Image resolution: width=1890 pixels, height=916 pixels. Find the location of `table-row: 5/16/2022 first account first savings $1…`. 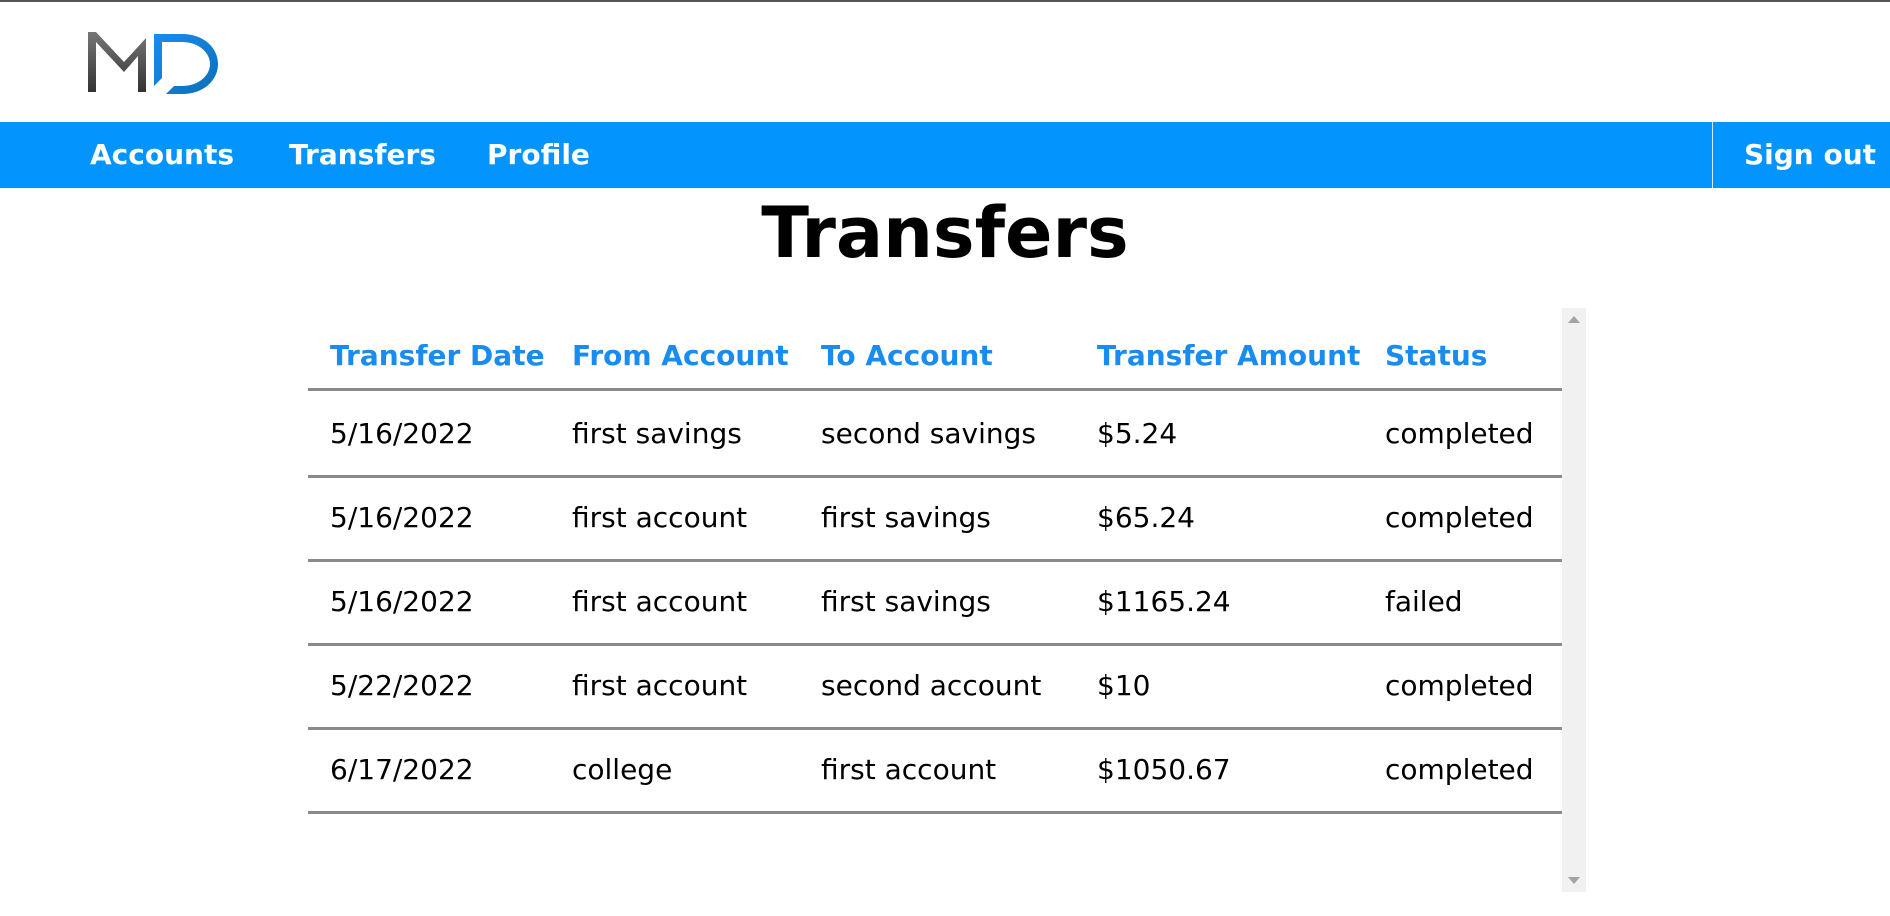

table-row: 5/16/2022 first account first savings $1… is located at coordinates (935, 602).